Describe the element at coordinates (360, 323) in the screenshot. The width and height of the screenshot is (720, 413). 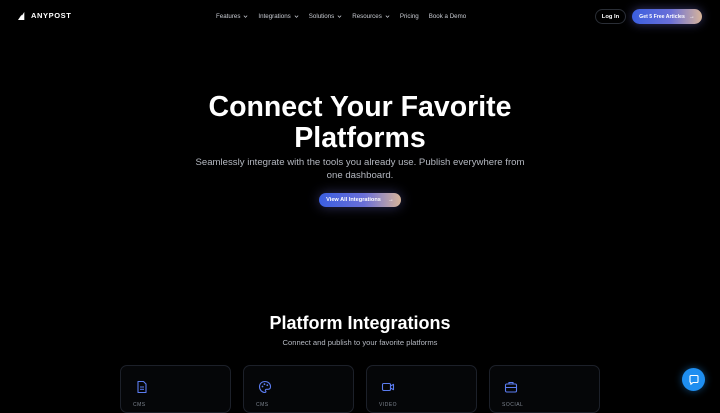
I see `section-title: Platform Integrations` at that location.